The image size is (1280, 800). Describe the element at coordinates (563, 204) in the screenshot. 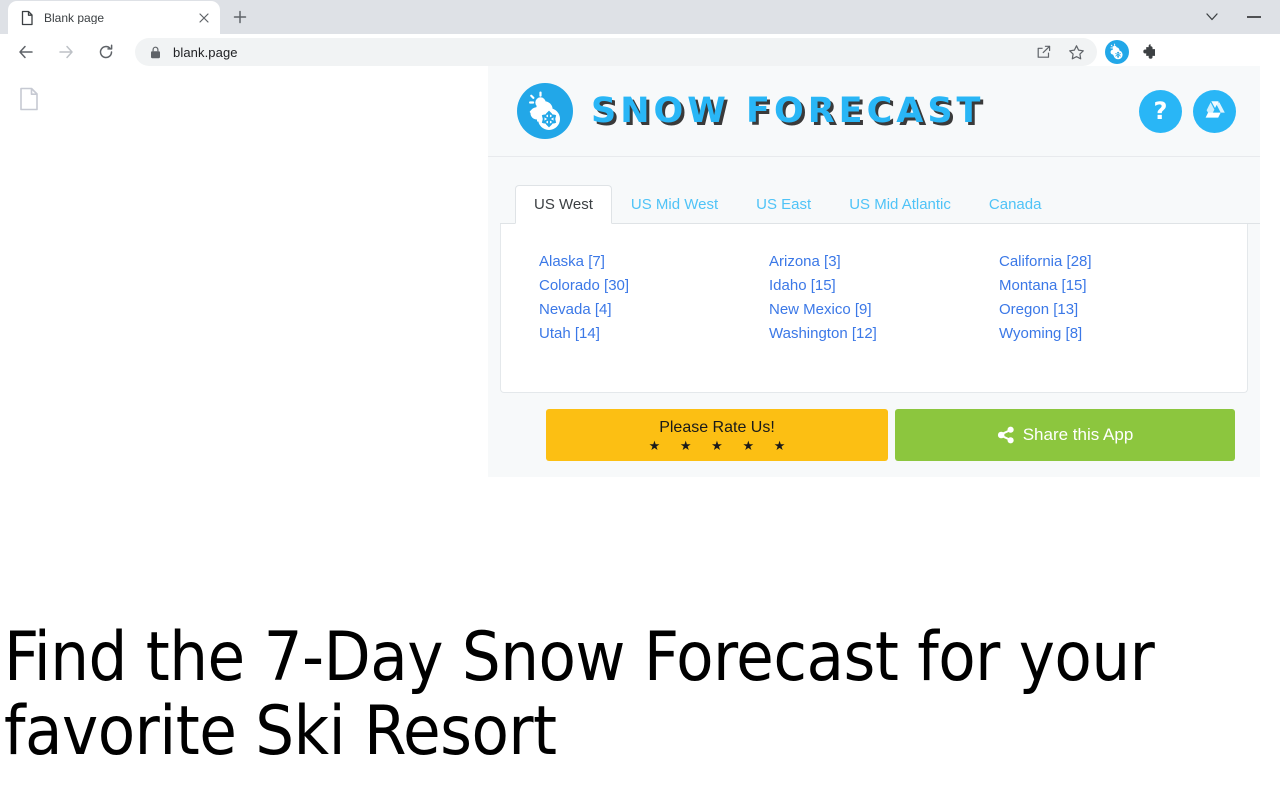

I see `tab-us-west: US West` at that location.